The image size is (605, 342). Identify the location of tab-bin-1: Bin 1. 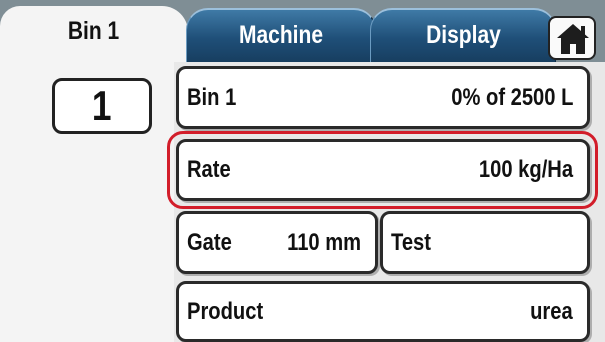
(94, 34).